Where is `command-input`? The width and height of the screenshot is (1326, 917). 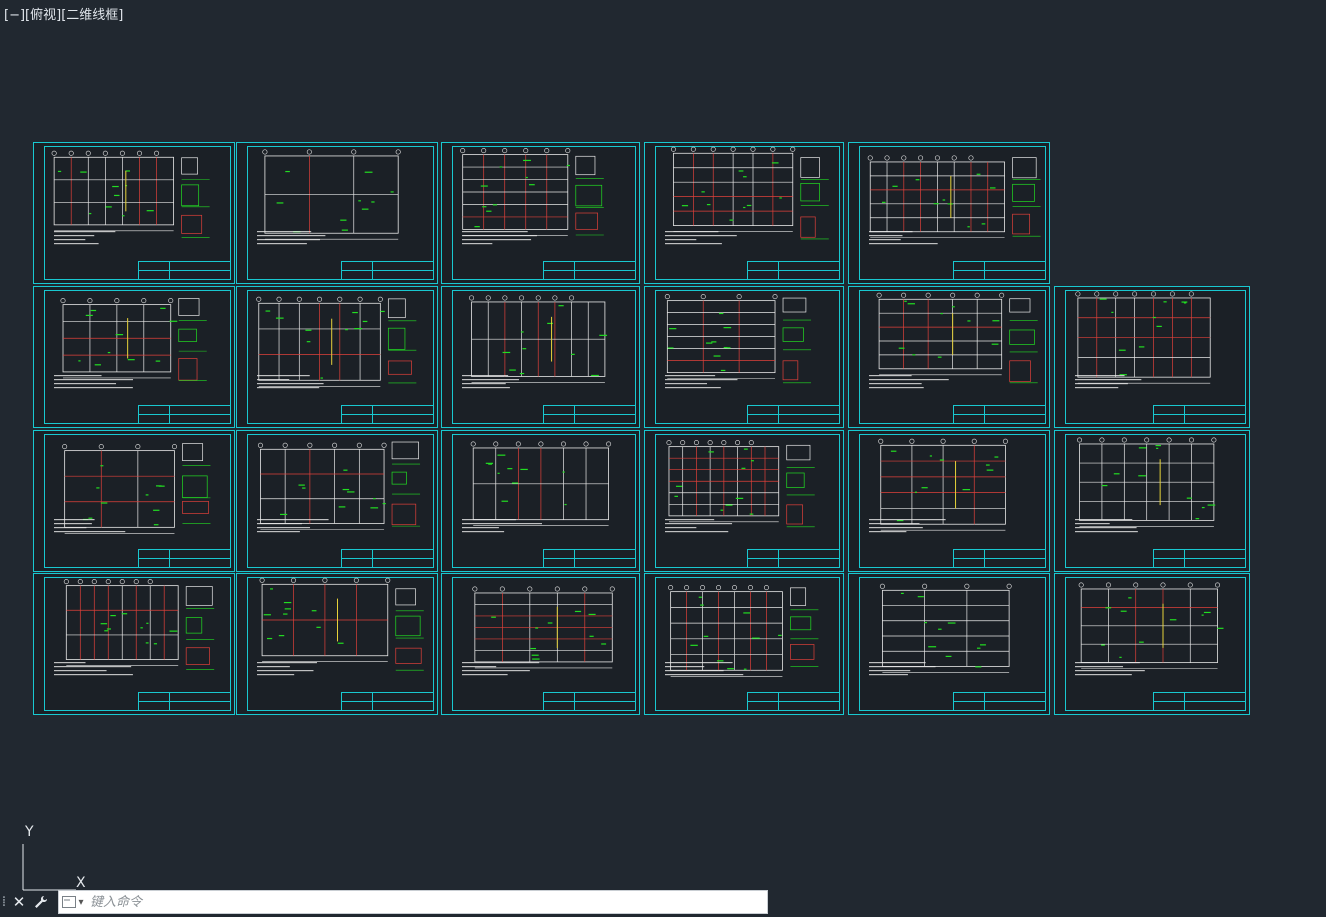
command-input is located at coordinates (413, 902).